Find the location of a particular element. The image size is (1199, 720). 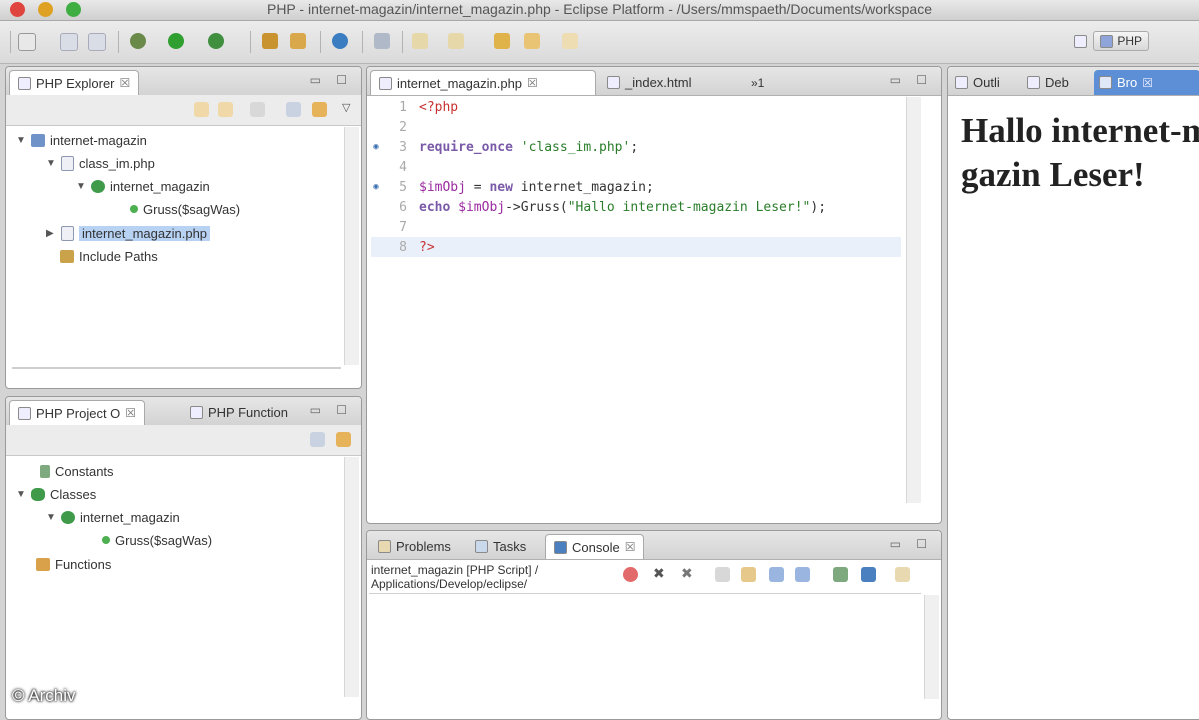

scroll-lock-icon is located at coordinates (748, 574).